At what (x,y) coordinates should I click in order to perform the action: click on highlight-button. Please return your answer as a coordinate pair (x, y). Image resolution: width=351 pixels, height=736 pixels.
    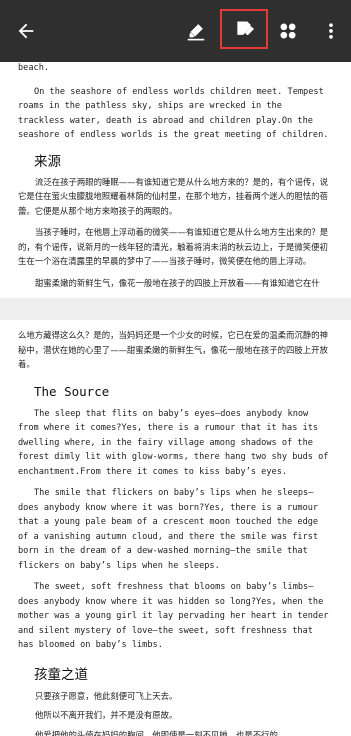
    Looking at the image, I should click on (196, 31).